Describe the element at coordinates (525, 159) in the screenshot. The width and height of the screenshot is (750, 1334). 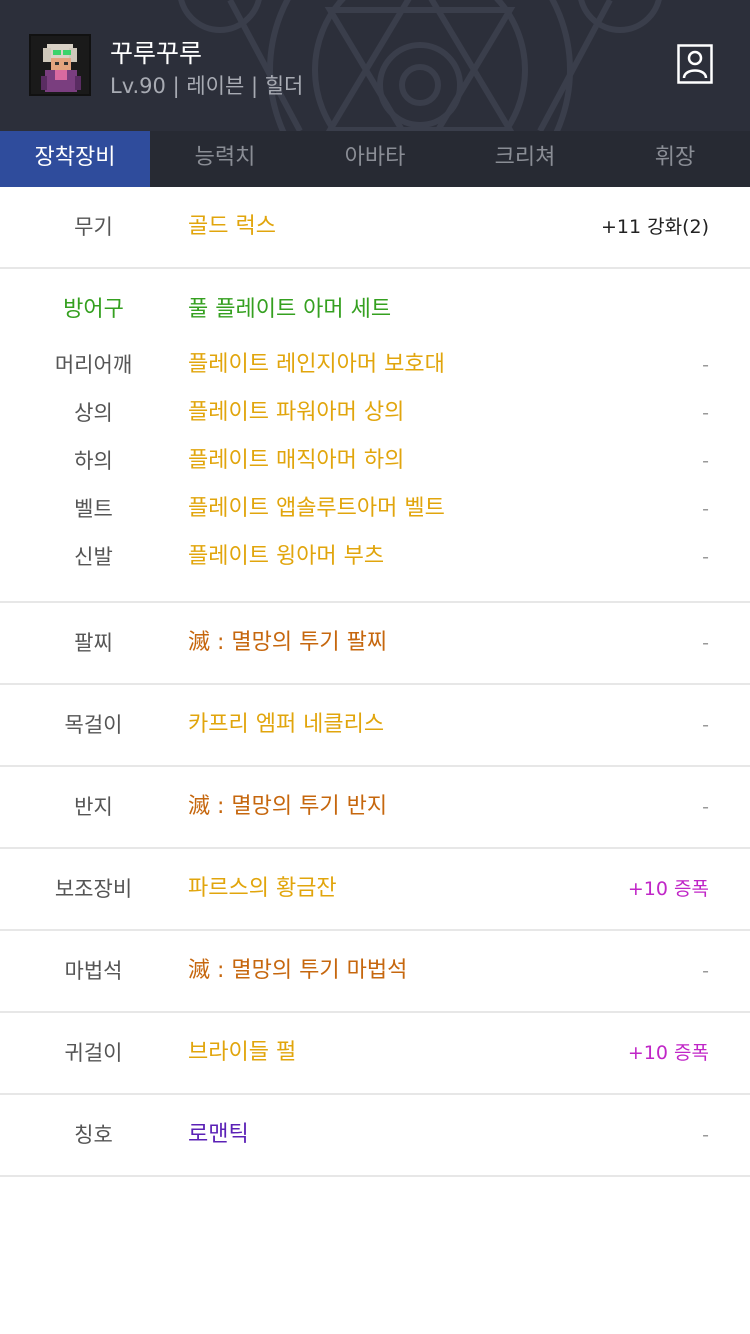
I see `tab-creature: 크리쳐` at that location.